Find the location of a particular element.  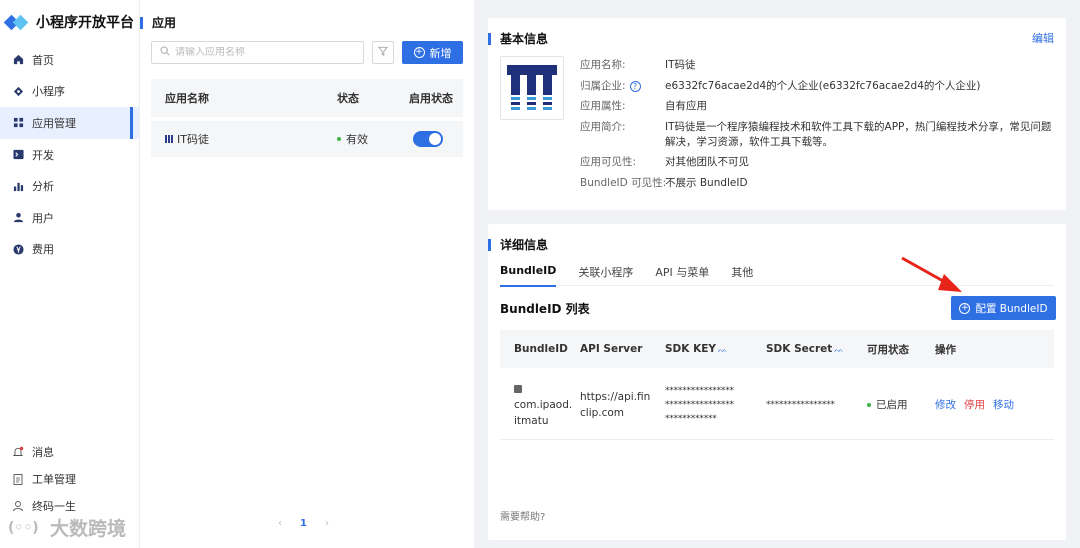

title-bar-accent is located at coordinates (141, 22).